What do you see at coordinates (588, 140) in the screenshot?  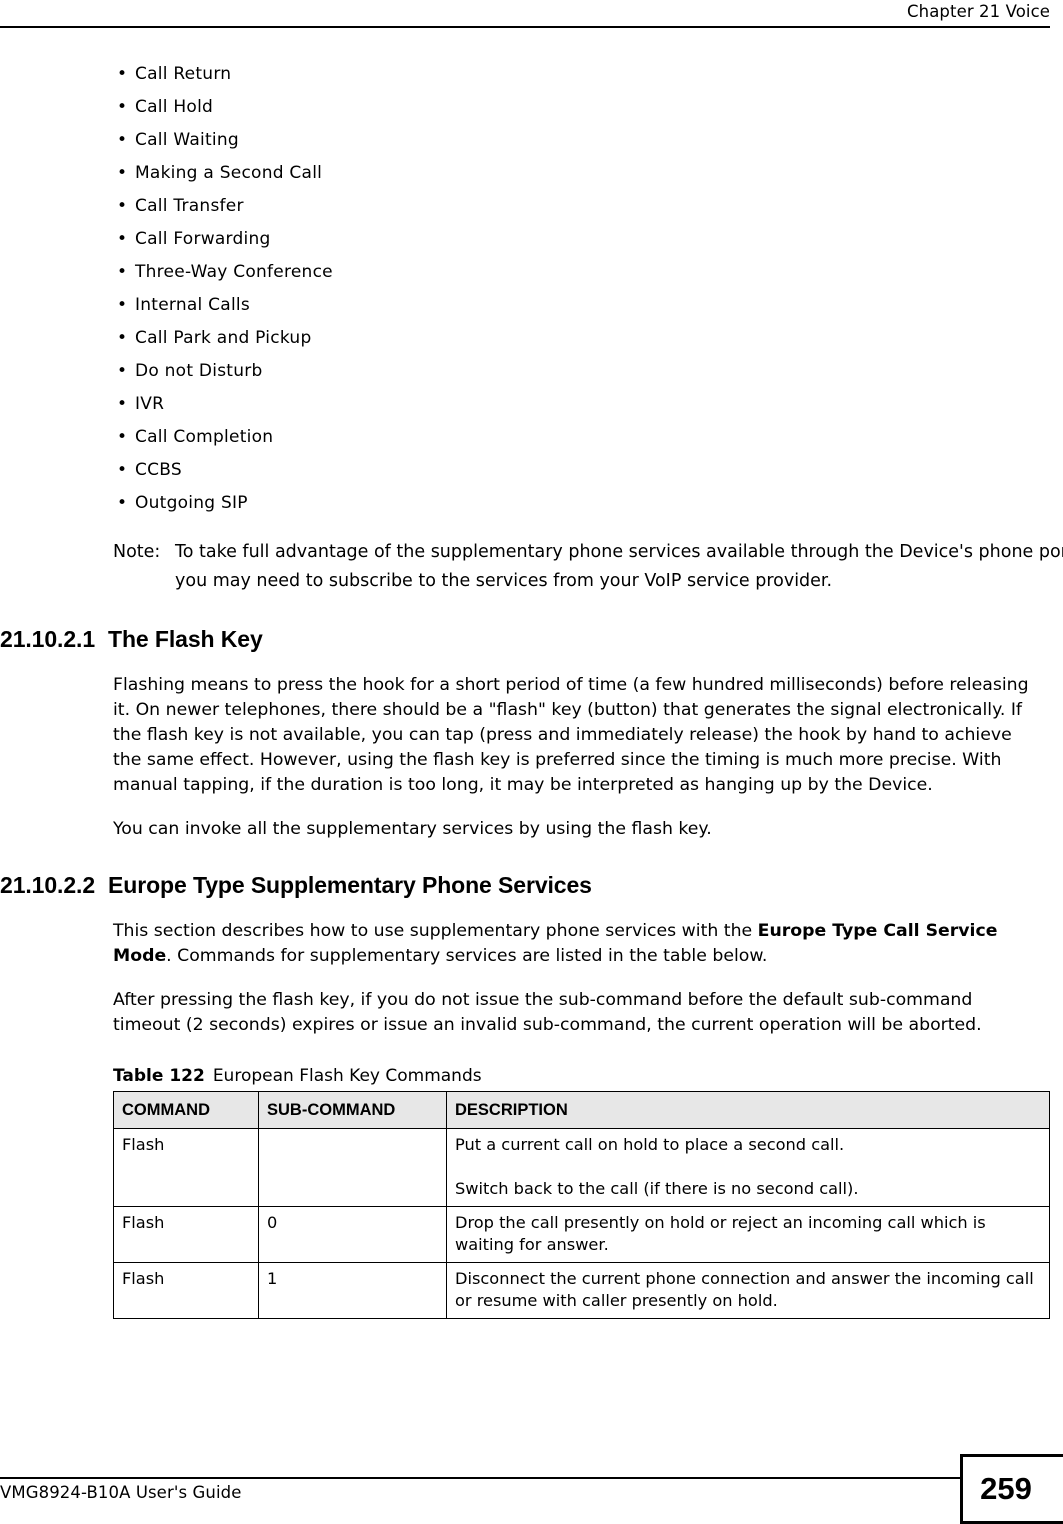 I see `list-item: • Call Waiting` at bounding box center [588, 140].